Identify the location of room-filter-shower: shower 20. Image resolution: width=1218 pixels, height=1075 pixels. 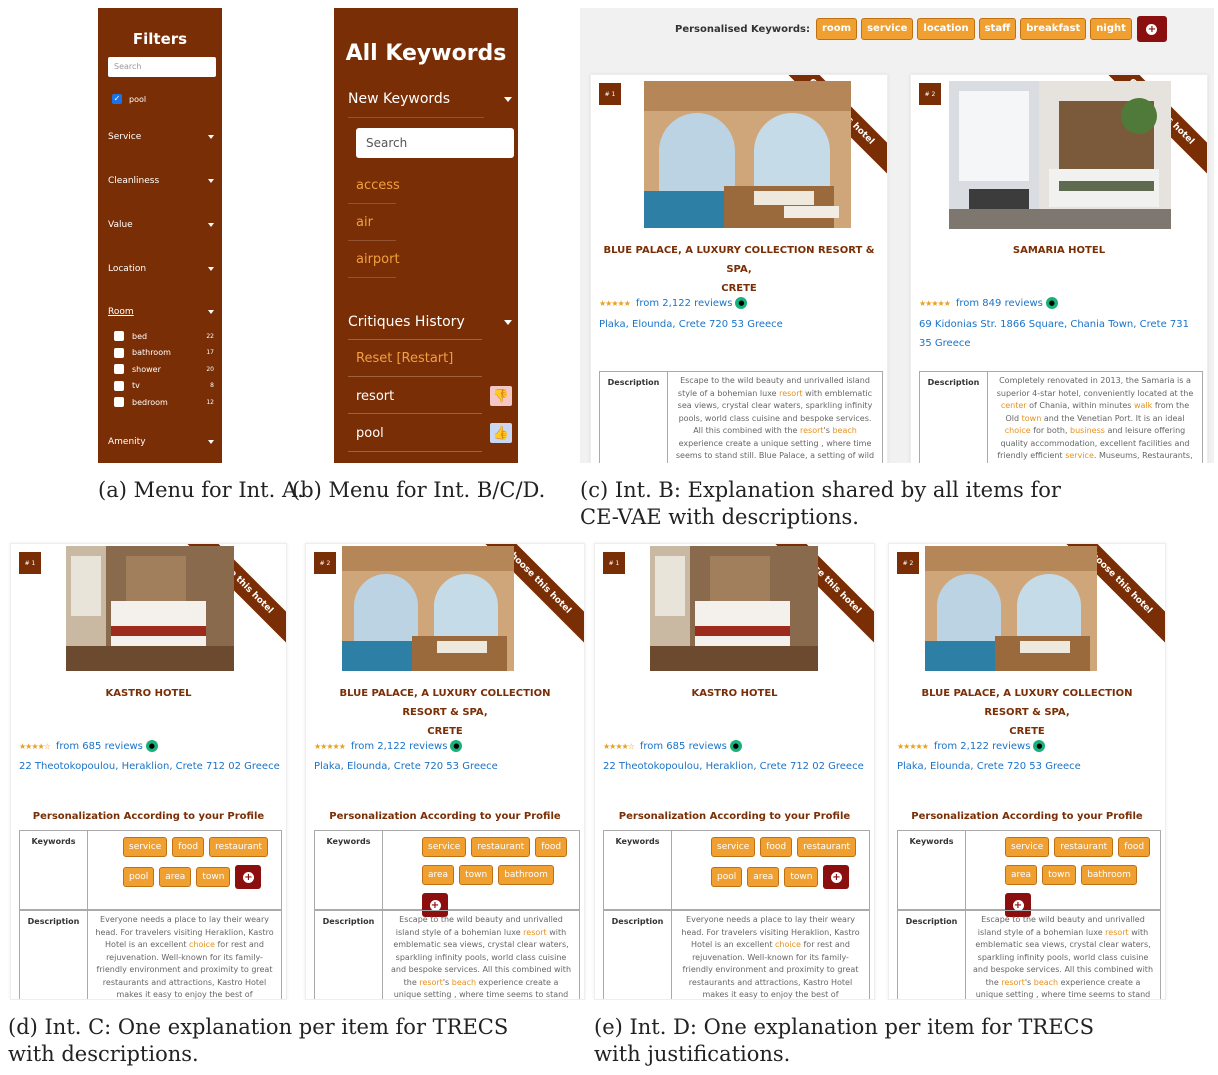
(164, 369).